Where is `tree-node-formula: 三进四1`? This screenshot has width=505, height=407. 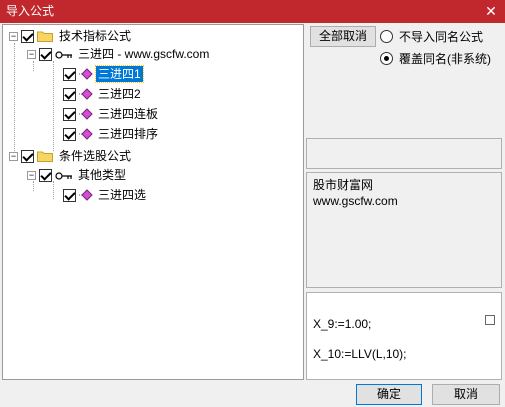
tree-node-formula: 三进四1 is located at coordinates (103, 74).